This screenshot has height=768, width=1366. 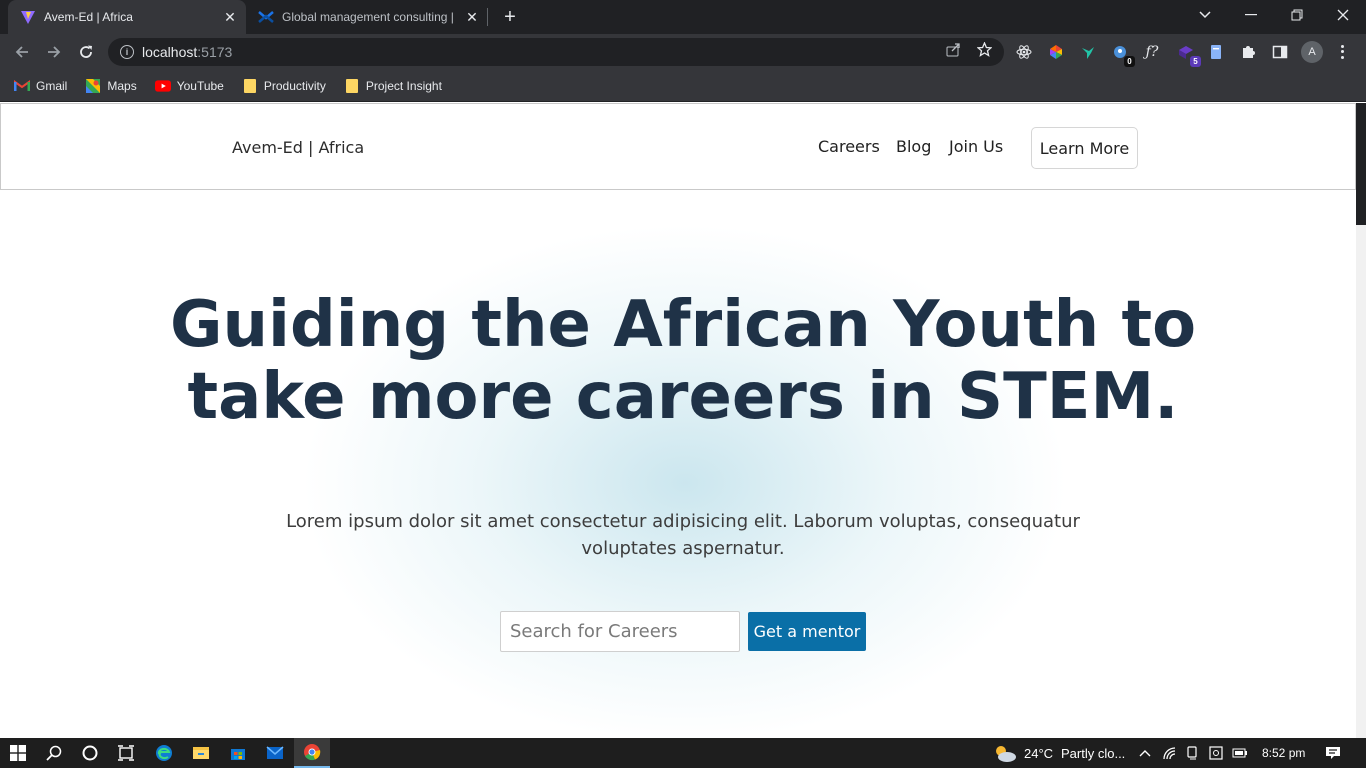 What do you see at coordinates (1343, 15) in the screenshot?
I see `close-window-icon` at bounding box center [1343, 15].